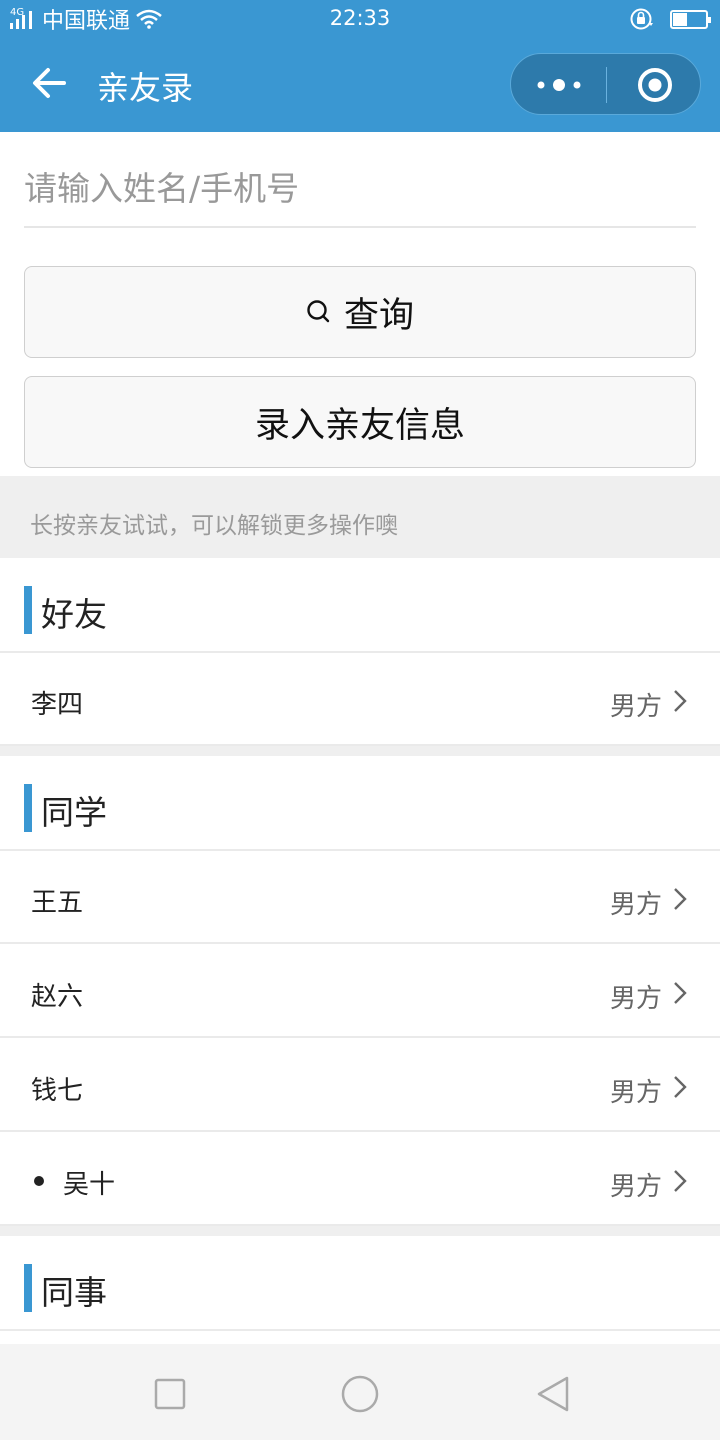 The height and width of the screenshot is (1440, 720). What do you see at coordinates (559, 85) in the screenshot?
I see `more-dots-icon` at bounding box center [559, 85].